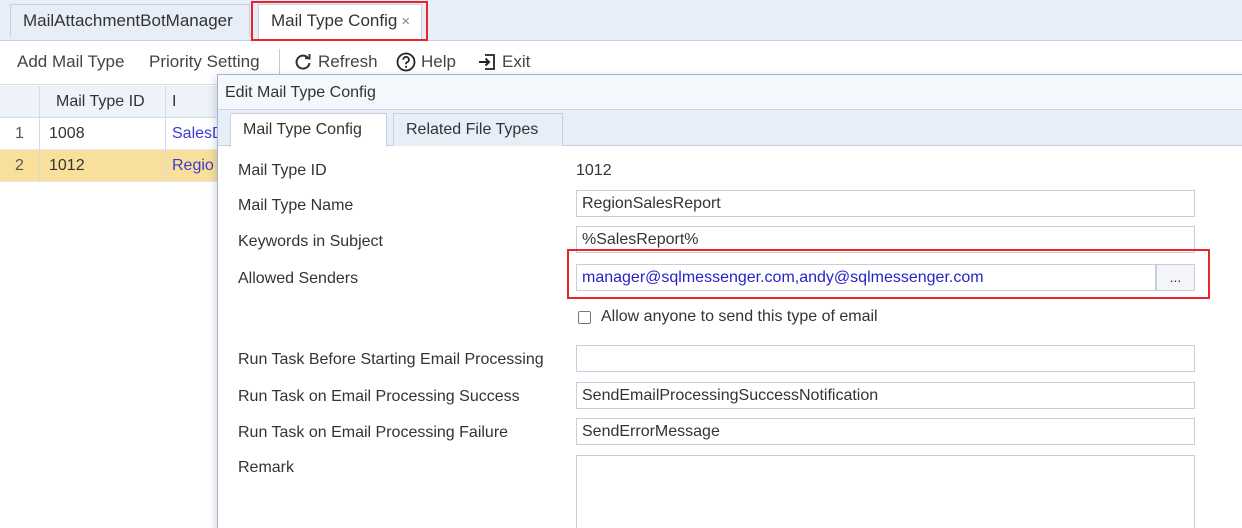 Image resolution: width=1242 pixels, height=528 pixels. Describe the element at coordinates (730, 128) in the screenshot. I see `dialog-tab-strip: Mail Type Config Related File Types` at that location.